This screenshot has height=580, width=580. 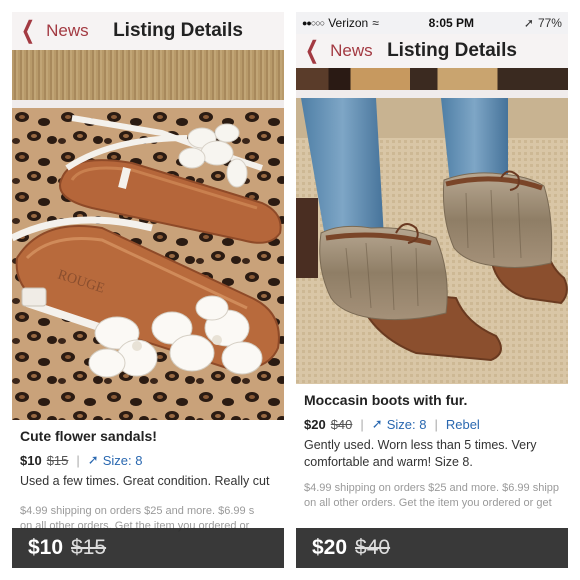 I want to click on price-bar-original: $15, so click(x=89, y=547).